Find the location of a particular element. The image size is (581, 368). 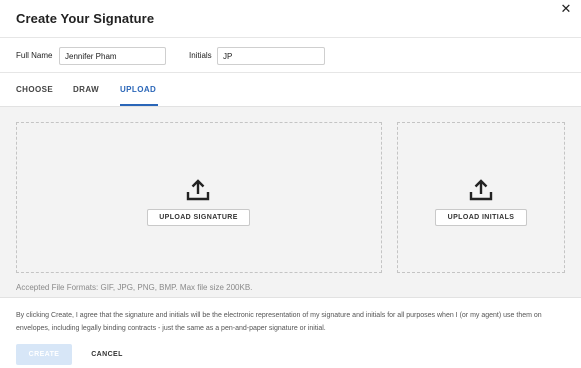

initials-input is located at coordinates (271, 56).